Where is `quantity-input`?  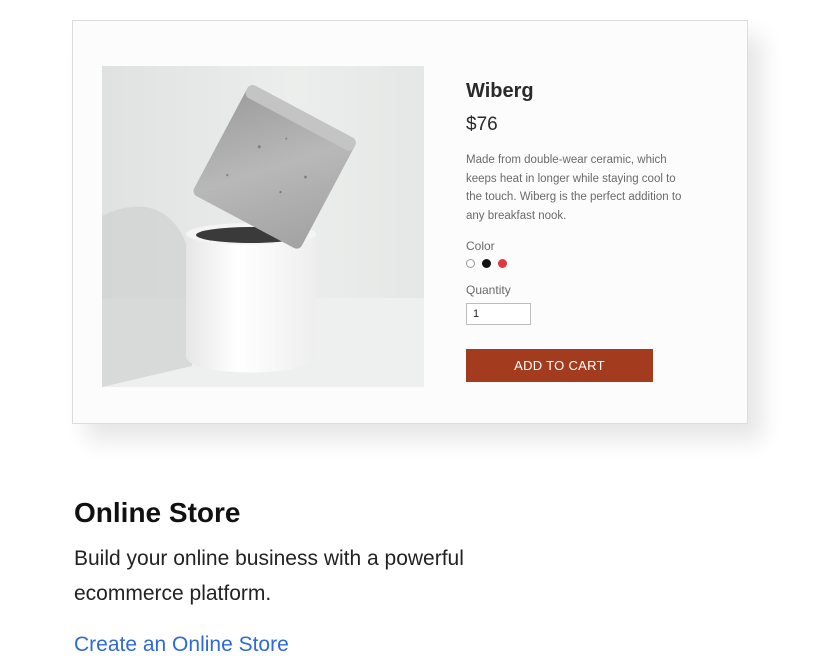
quantity-input is located at coordinates (498, 314).